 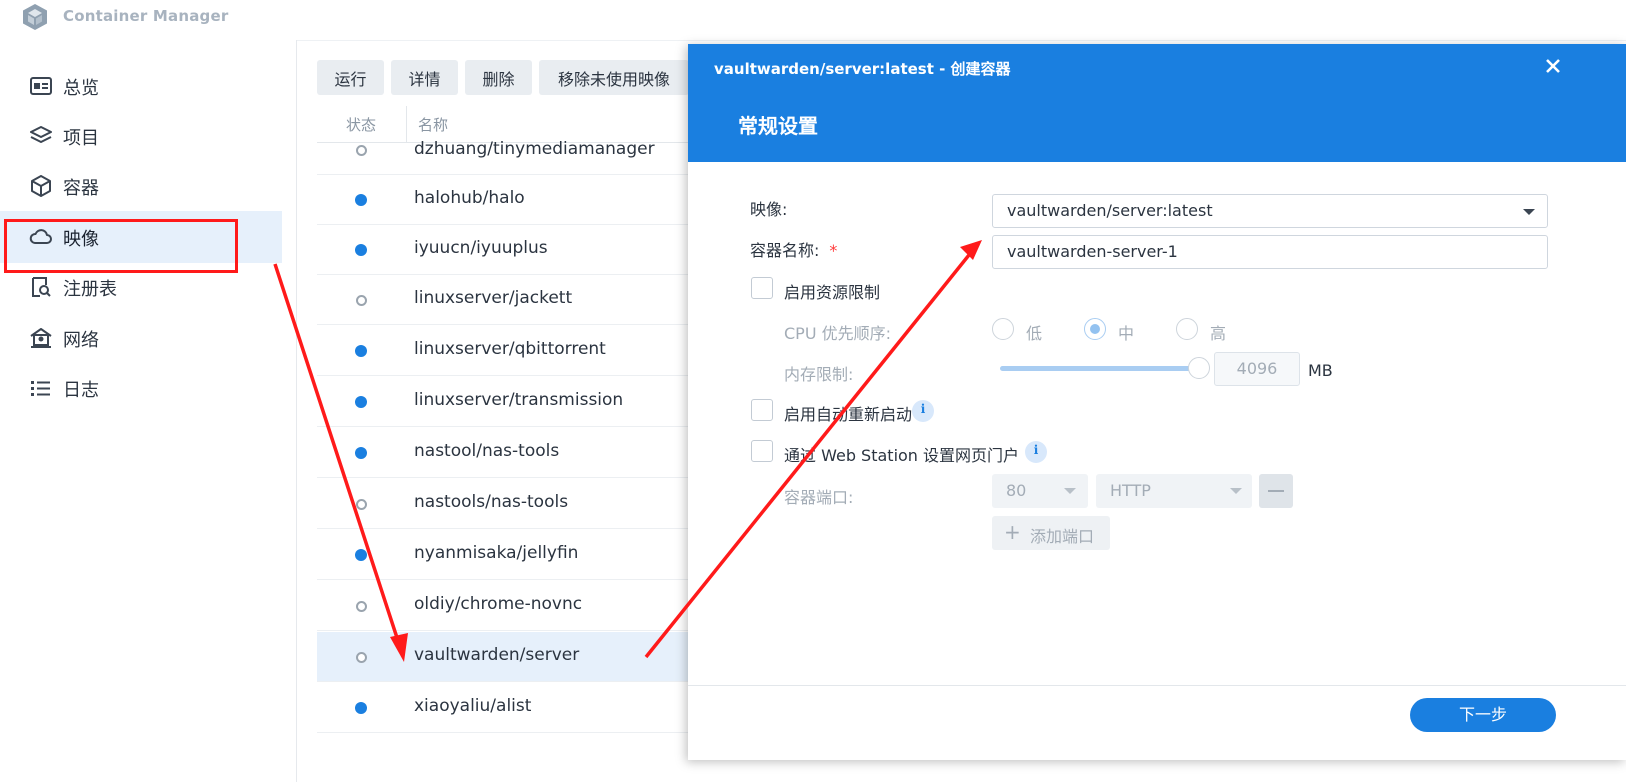 I want to click on image-name: linuxserver/jackett, so click(x=493, y=298).